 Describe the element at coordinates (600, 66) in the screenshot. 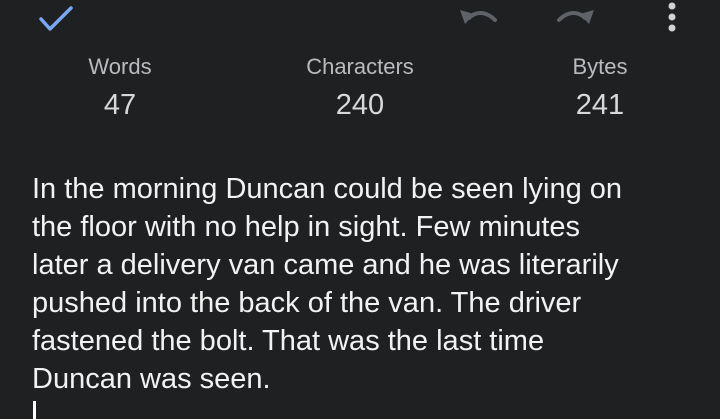

I see `bytes-label: Bytes` at that location.